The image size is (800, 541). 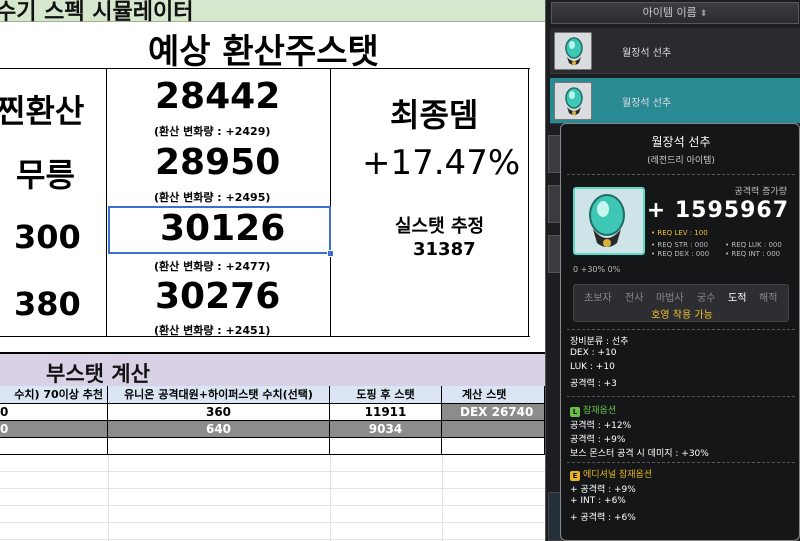 What do you see at coordinates (603, 518) in the screenshot?
I see `additional-line: + 공격력 : +6%` at bounding box center [603, 518].